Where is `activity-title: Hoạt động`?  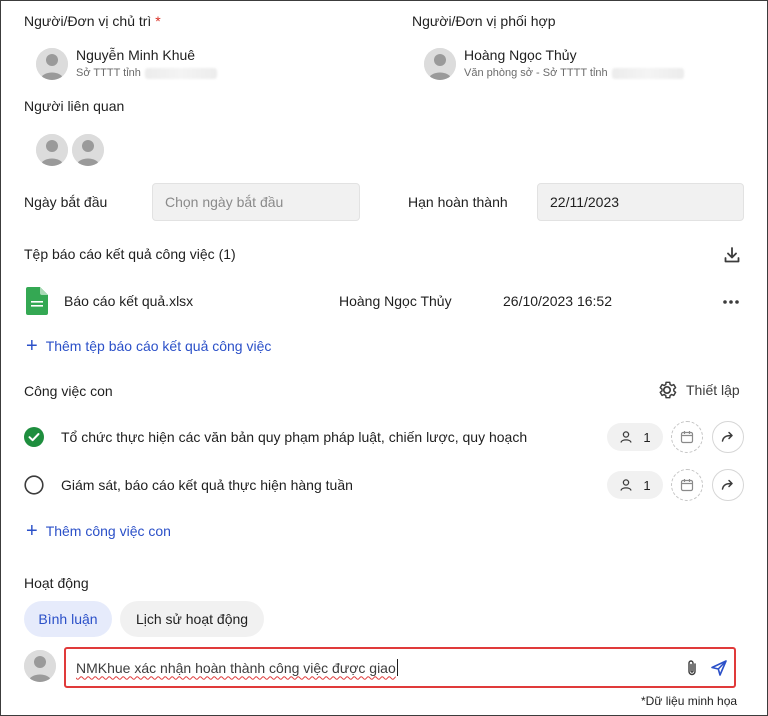 activity-title: Hoạt động is located at coordinates (56, 583).